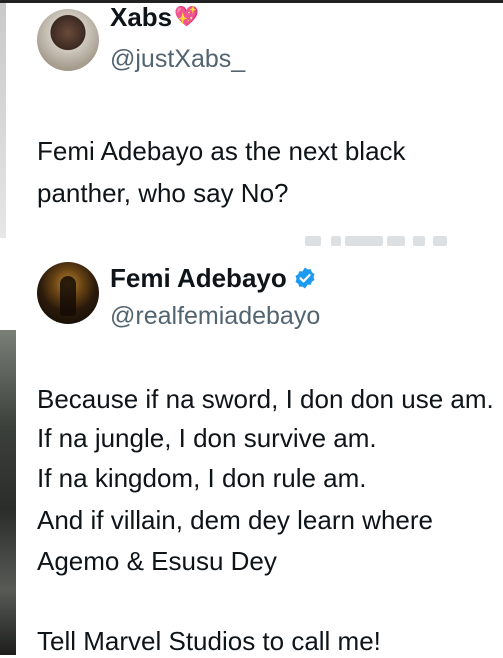 This screenshot has width=503, height=658. I want to click on handle: @justXabs_, so click(177, 59).